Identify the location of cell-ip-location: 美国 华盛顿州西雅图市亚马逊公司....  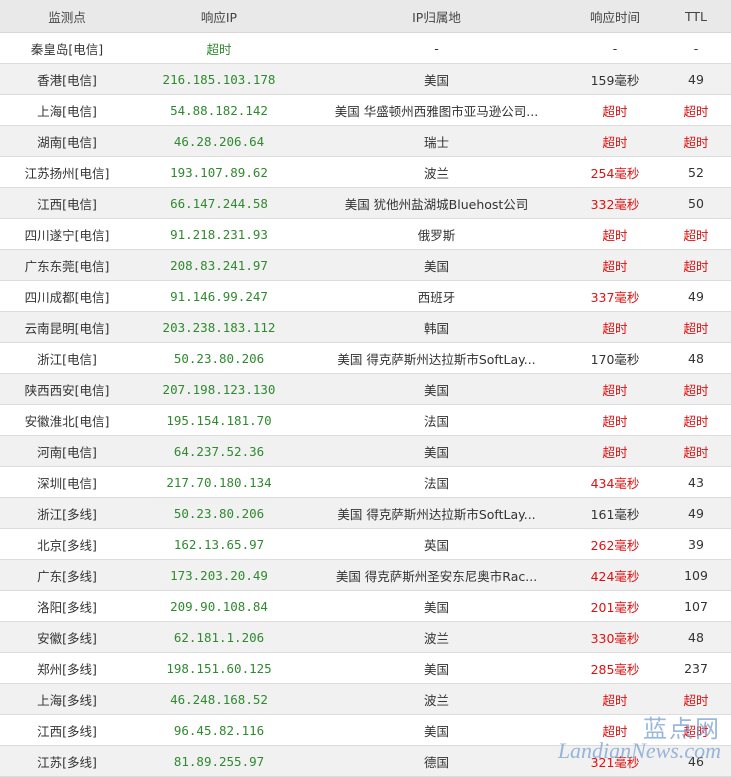
(436, 110).